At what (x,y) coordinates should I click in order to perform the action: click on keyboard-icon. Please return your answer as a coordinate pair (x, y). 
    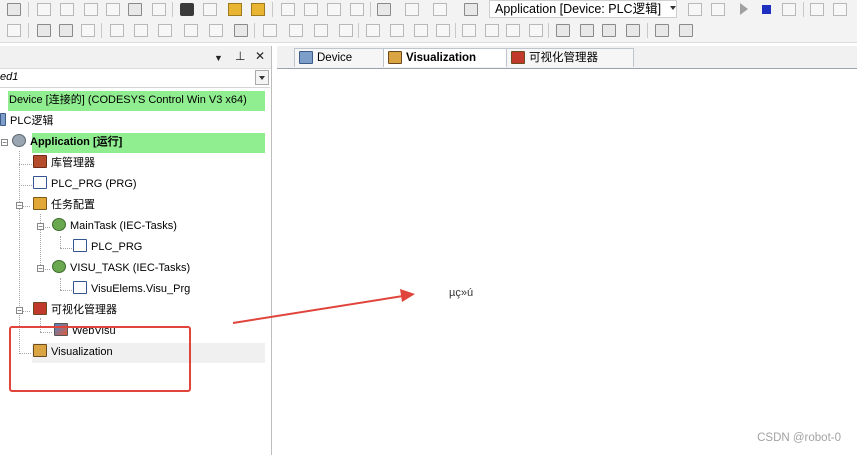
    Looking at the image, I should click on (14, 30).